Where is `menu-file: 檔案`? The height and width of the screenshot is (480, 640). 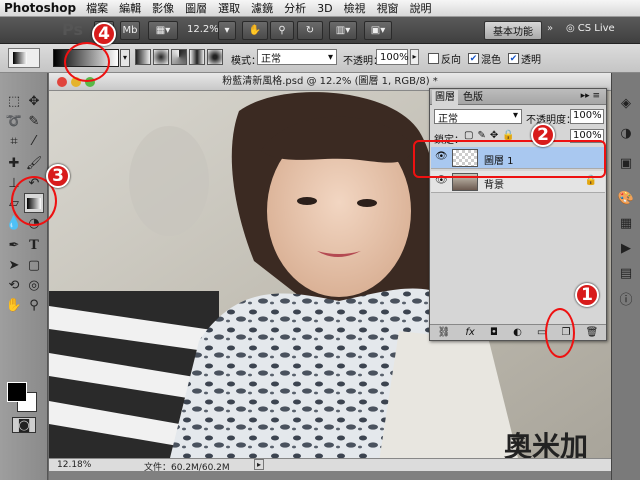 menu-file: 檔案 is located at coordinates (97, 8).